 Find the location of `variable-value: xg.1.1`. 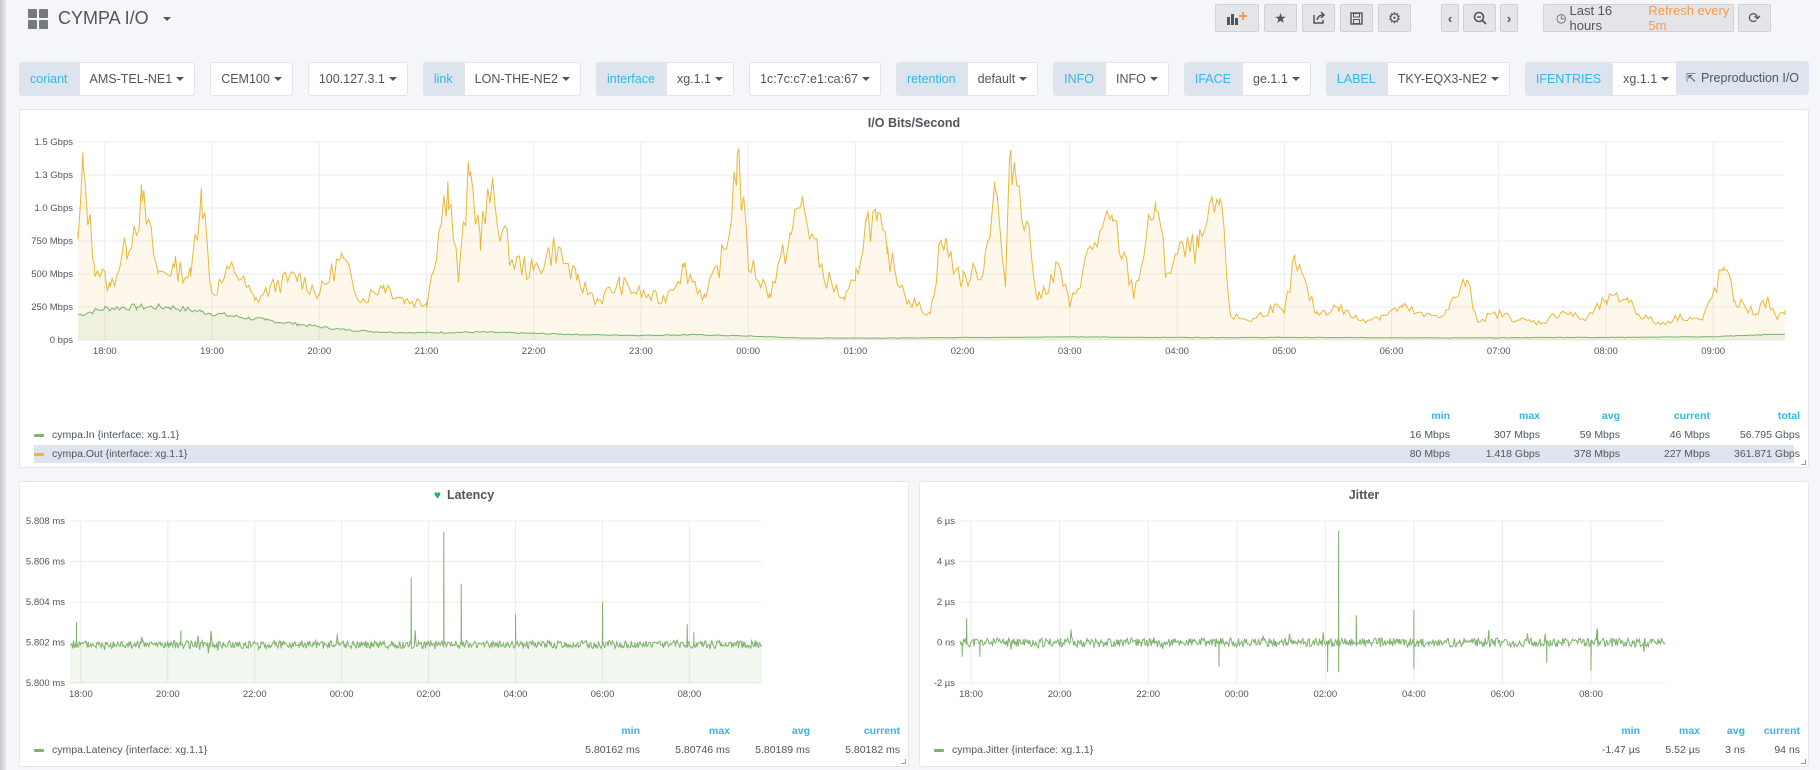

variable-value: xg.1.1 is located at coordinates (1640, 78).